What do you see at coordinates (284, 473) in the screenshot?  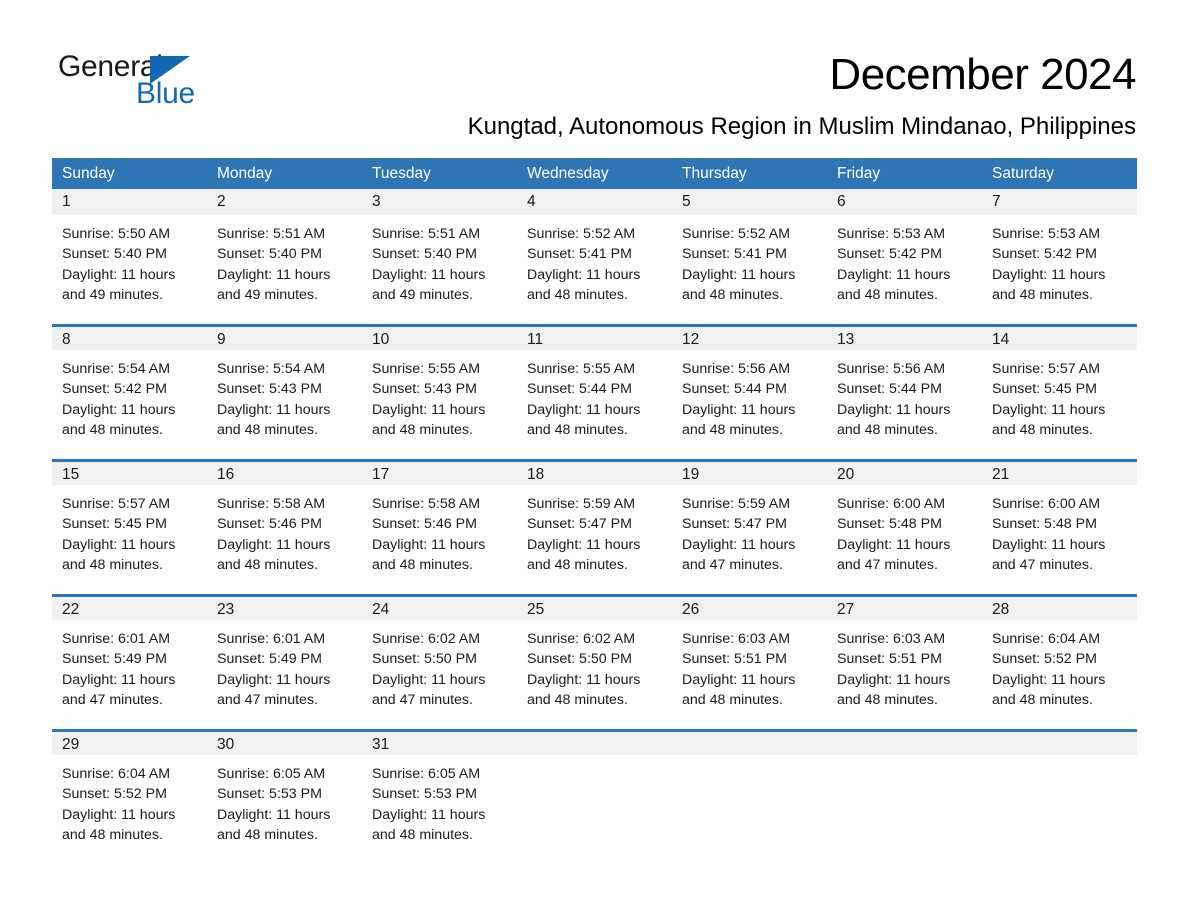 I see `day-number: 16` at bounding box center [284, 473].